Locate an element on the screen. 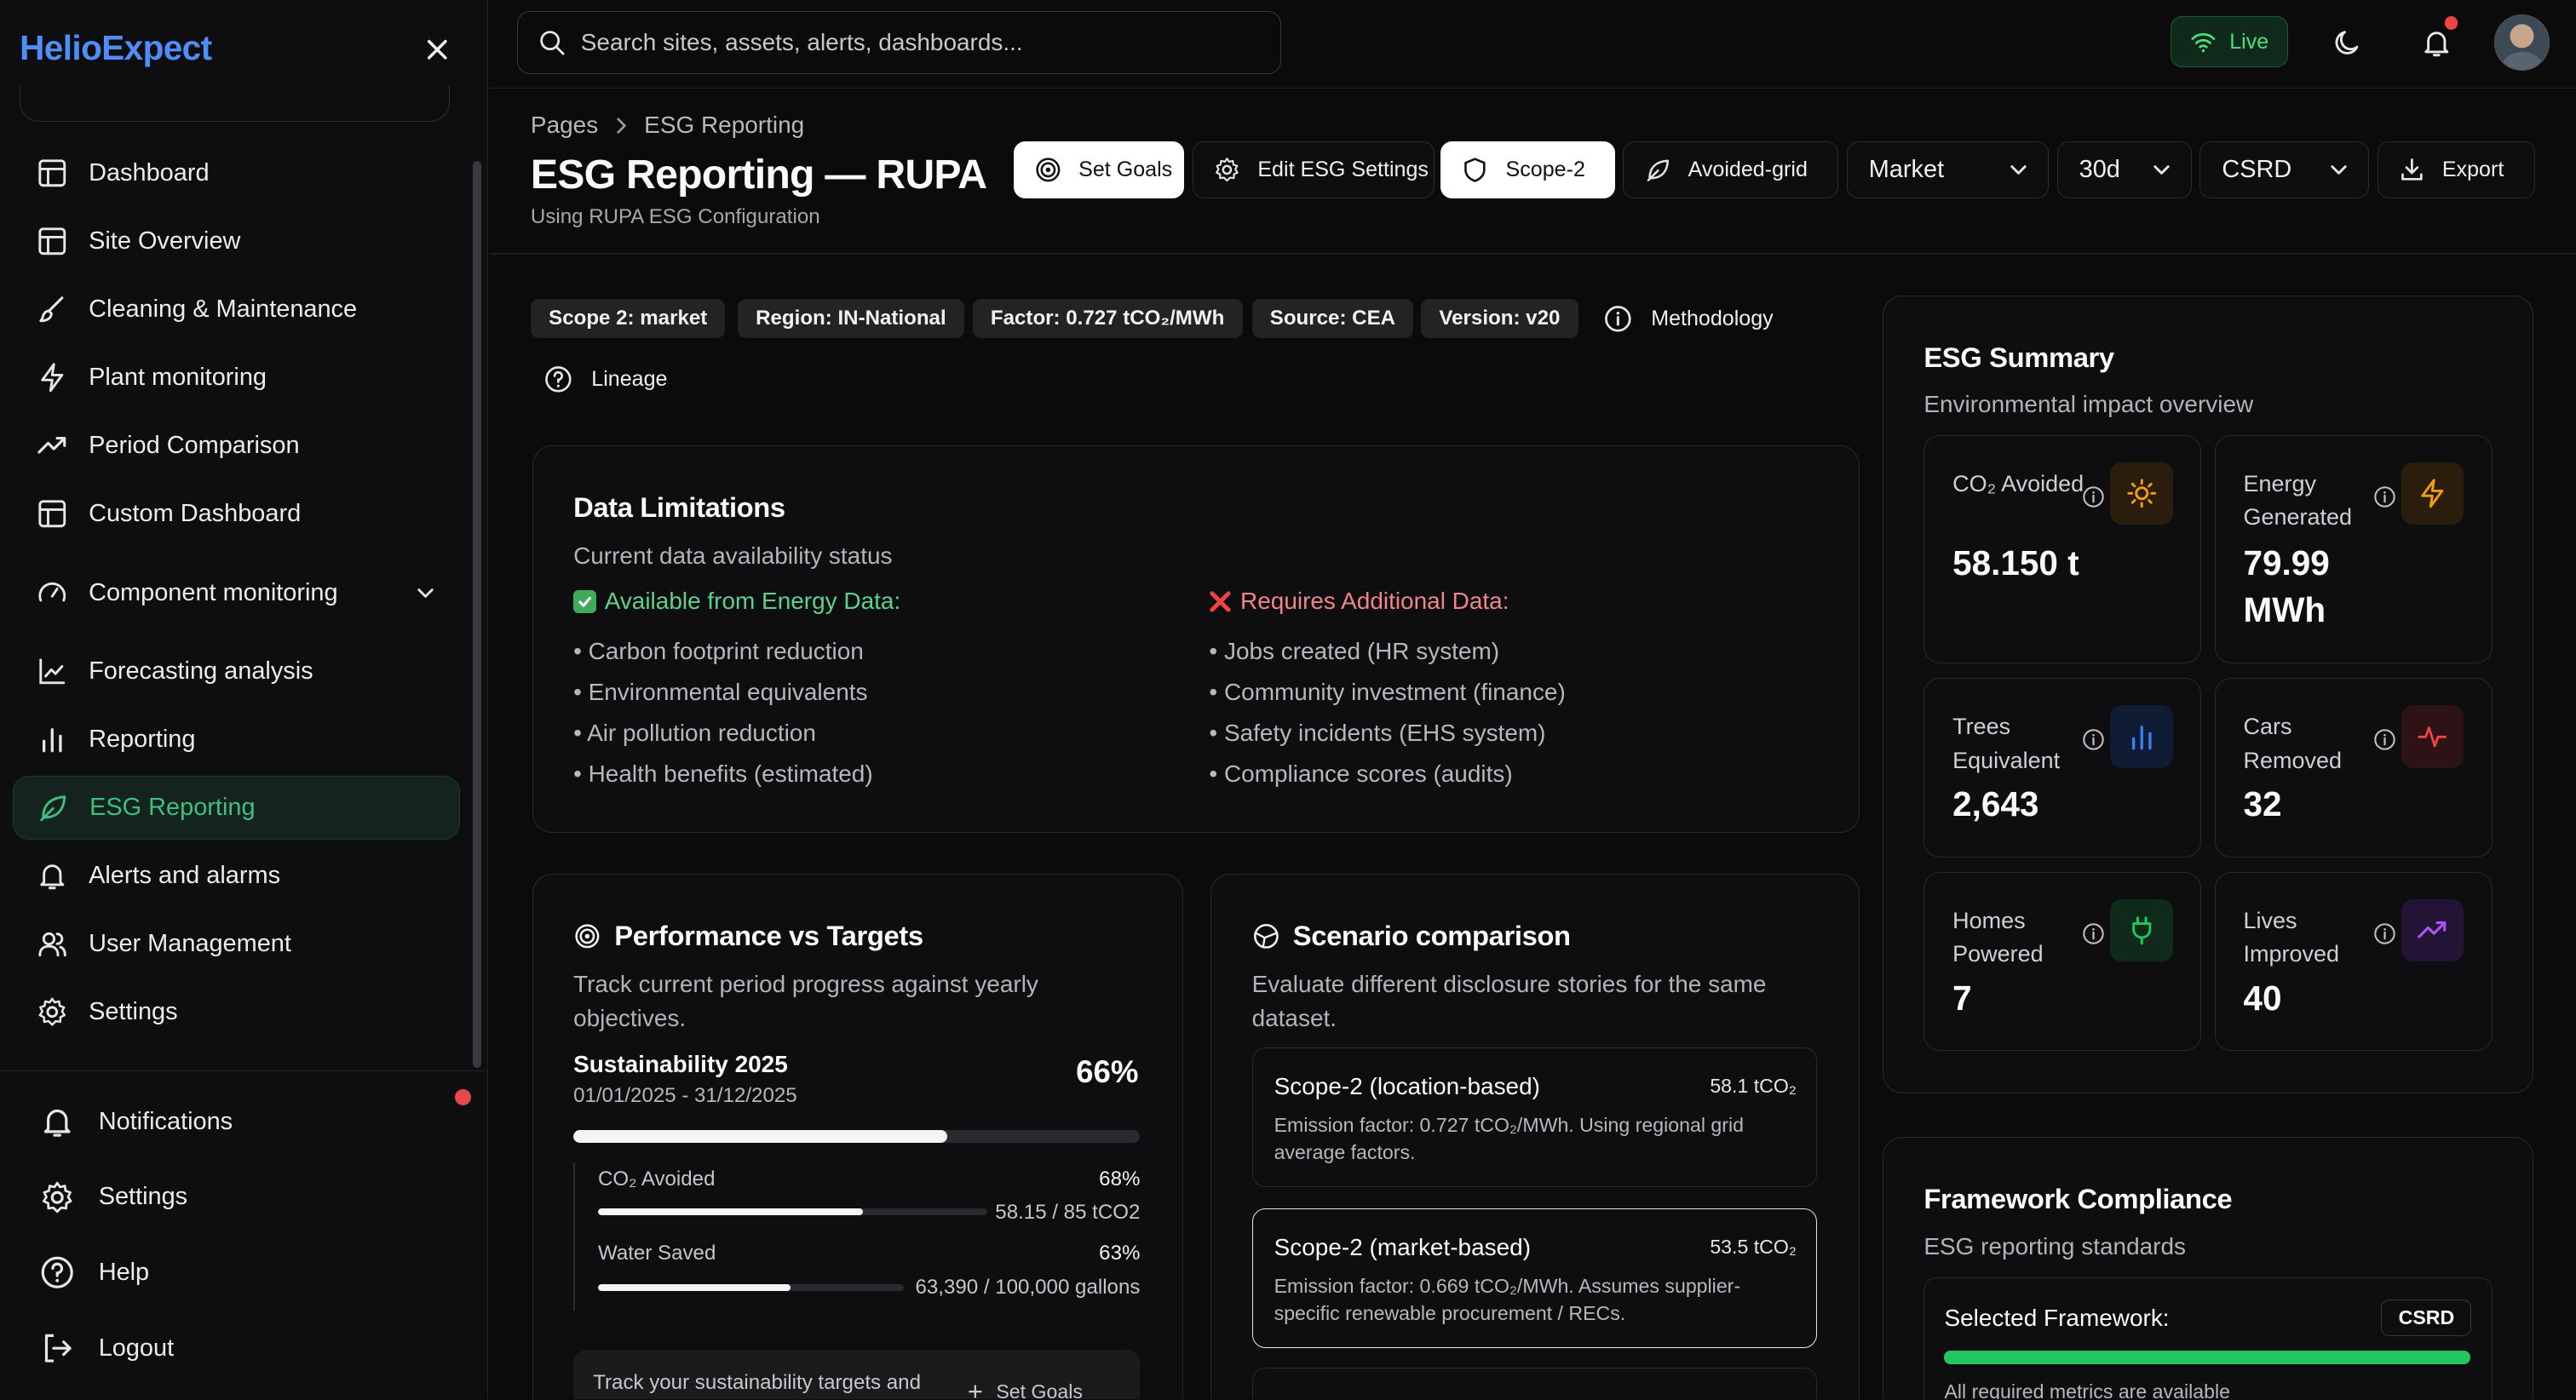 The image size is (2576, 1400). breadcrumb-pages: Pages is located at coordinates (565, 125).